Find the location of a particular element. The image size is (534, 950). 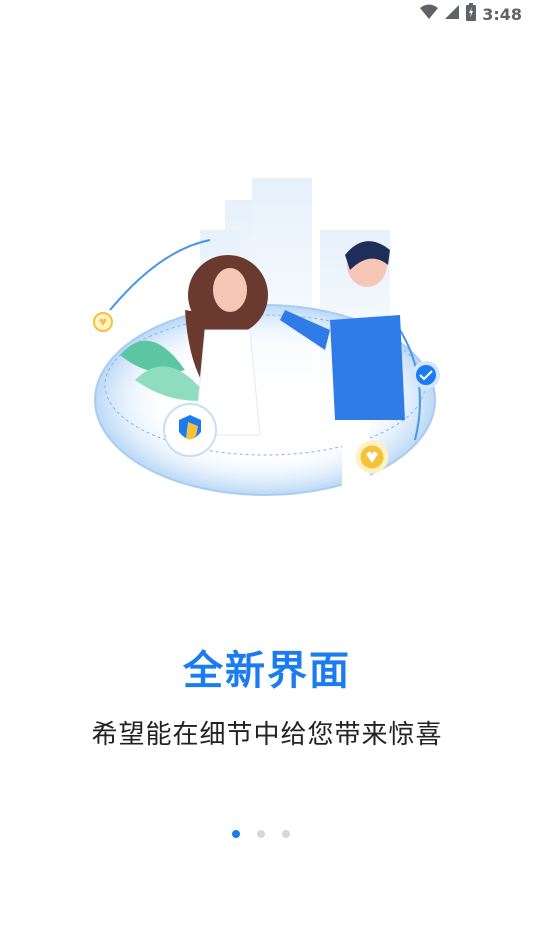

onboarding-title: 全新界面 is located at coordinates (267, 671).